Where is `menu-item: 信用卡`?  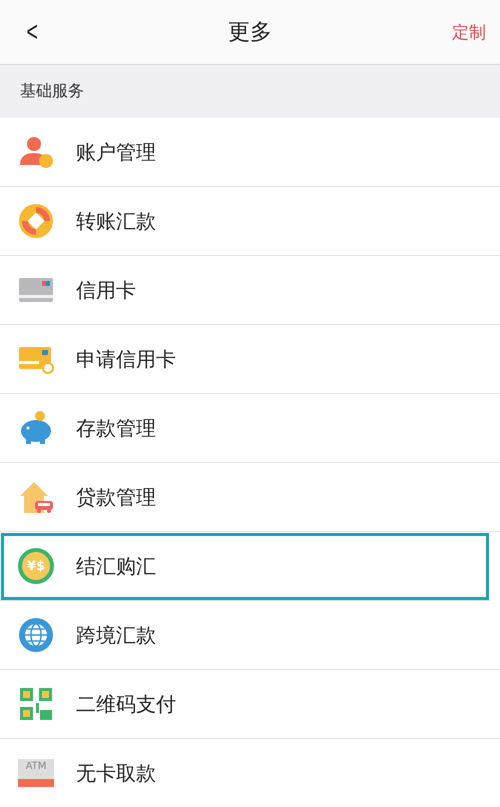 menu-item: 信用卡 is located at coordinates (250, 290).